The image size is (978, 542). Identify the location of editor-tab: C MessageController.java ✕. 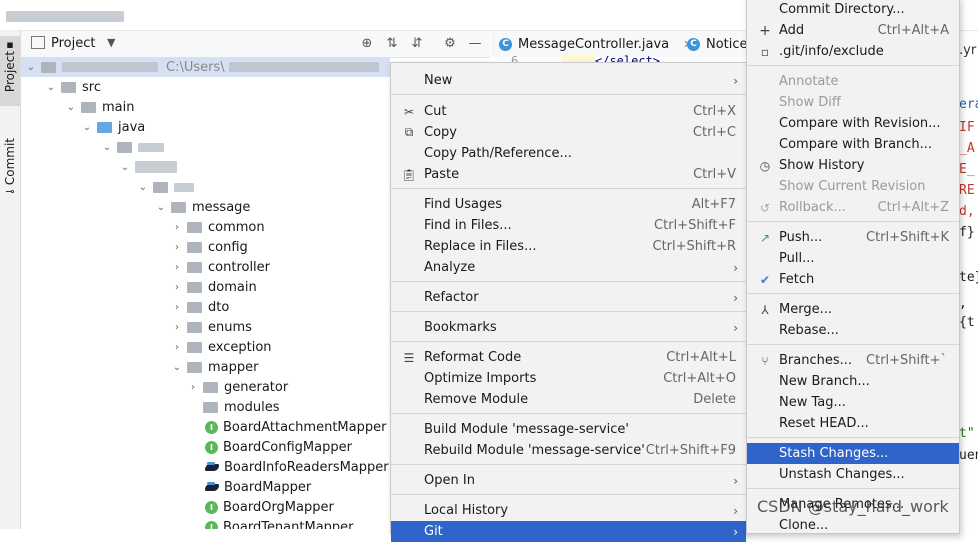
(595, 44).